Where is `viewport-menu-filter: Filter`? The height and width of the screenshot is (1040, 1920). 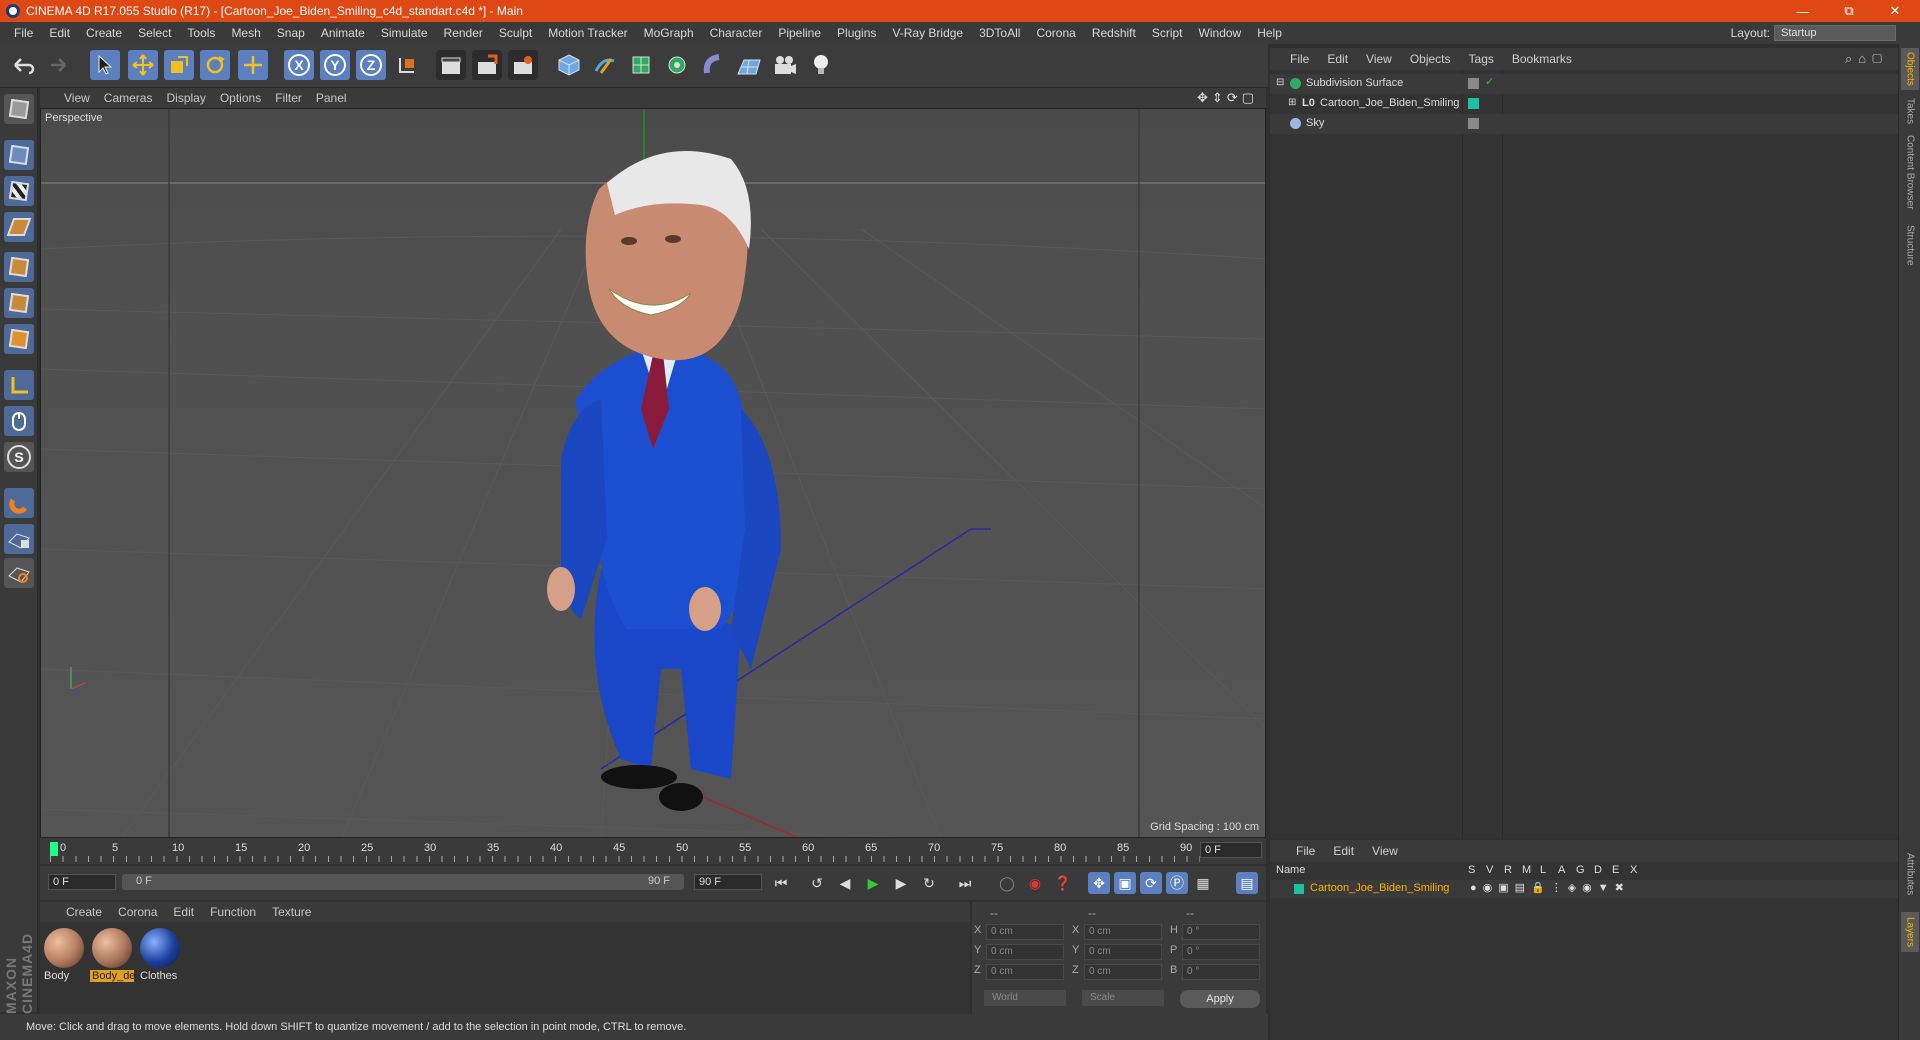
viewport-menu-filter: Filter is located at coordinates (288, 98).